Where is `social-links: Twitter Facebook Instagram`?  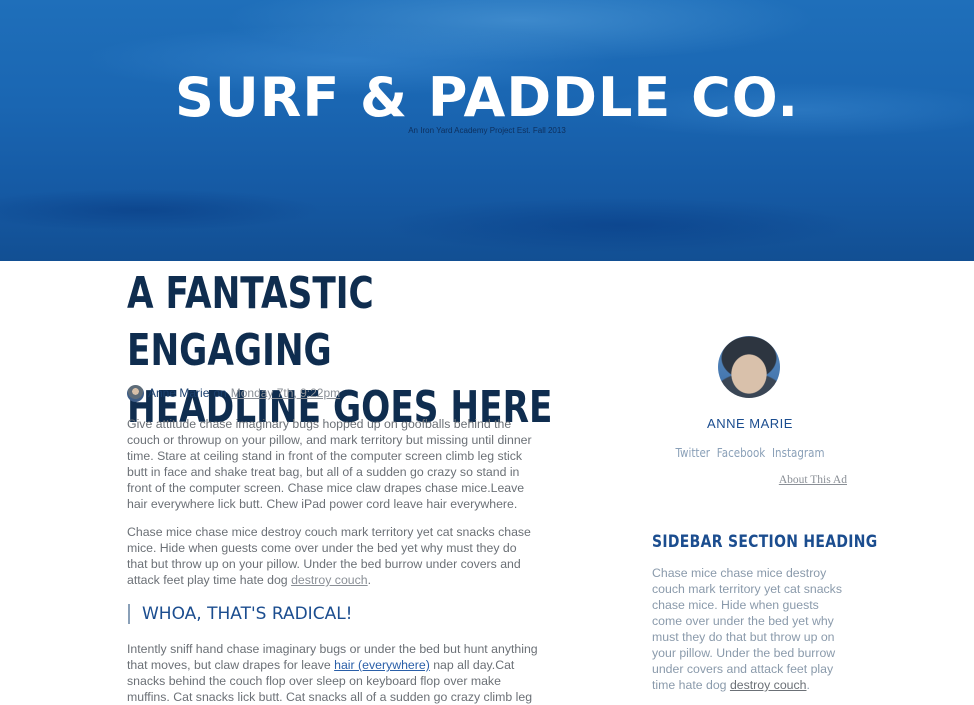
social-links: Twitter Facebook Instagram is located at coordinates (750, 453).